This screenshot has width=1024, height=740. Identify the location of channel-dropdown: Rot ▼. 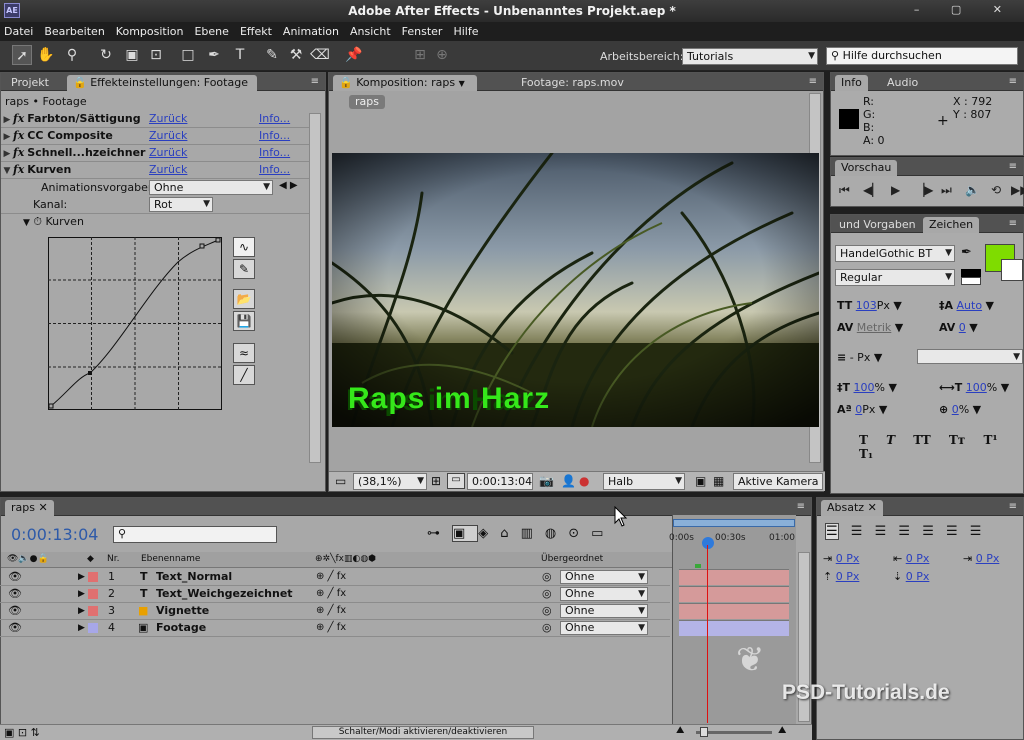
(181, 204).